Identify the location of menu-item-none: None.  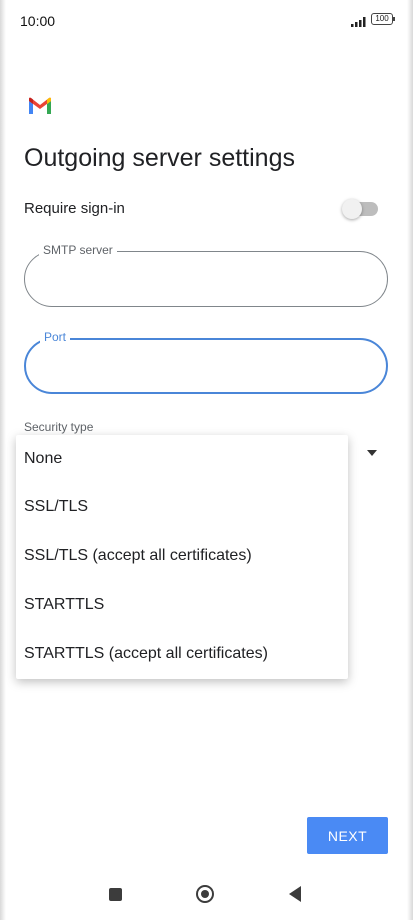
(182, 459).